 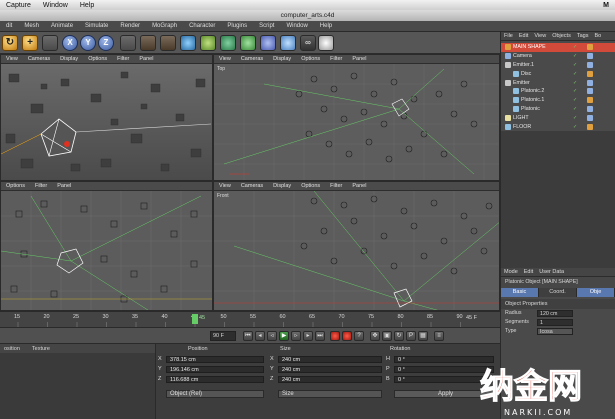 I want to click on vp-top-menu-filter: Filter, so click(x=336, y=59).